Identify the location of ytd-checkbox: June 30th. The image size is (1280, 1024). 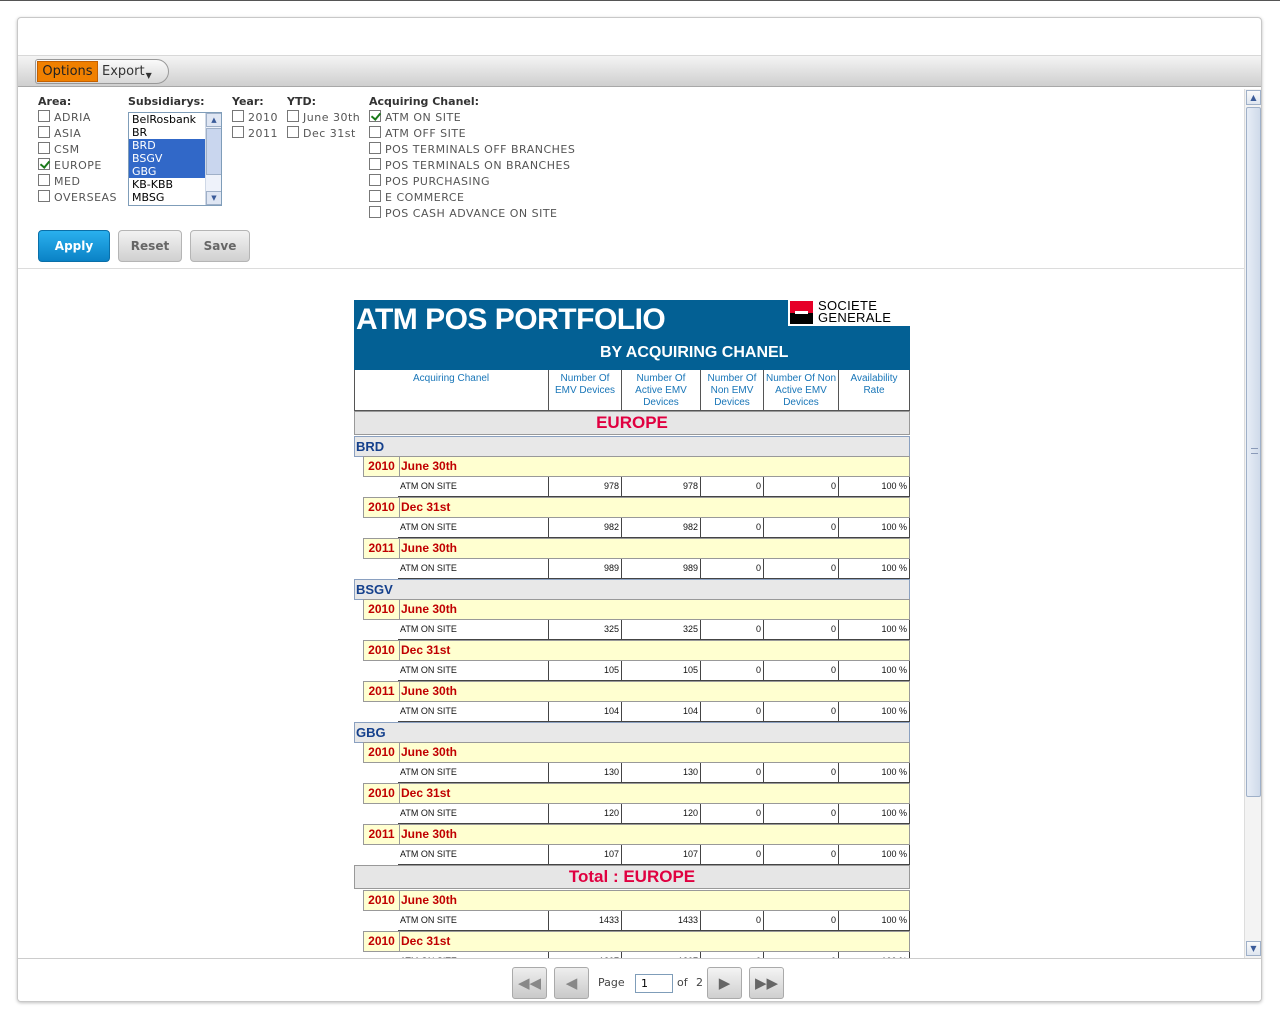
(323, 117).